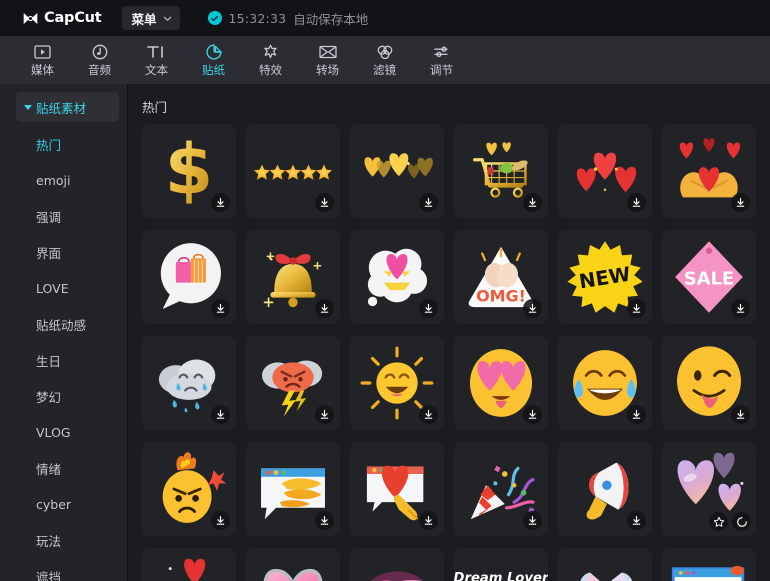  I want to click on adjust-sliders-icon, so click(442, 52).